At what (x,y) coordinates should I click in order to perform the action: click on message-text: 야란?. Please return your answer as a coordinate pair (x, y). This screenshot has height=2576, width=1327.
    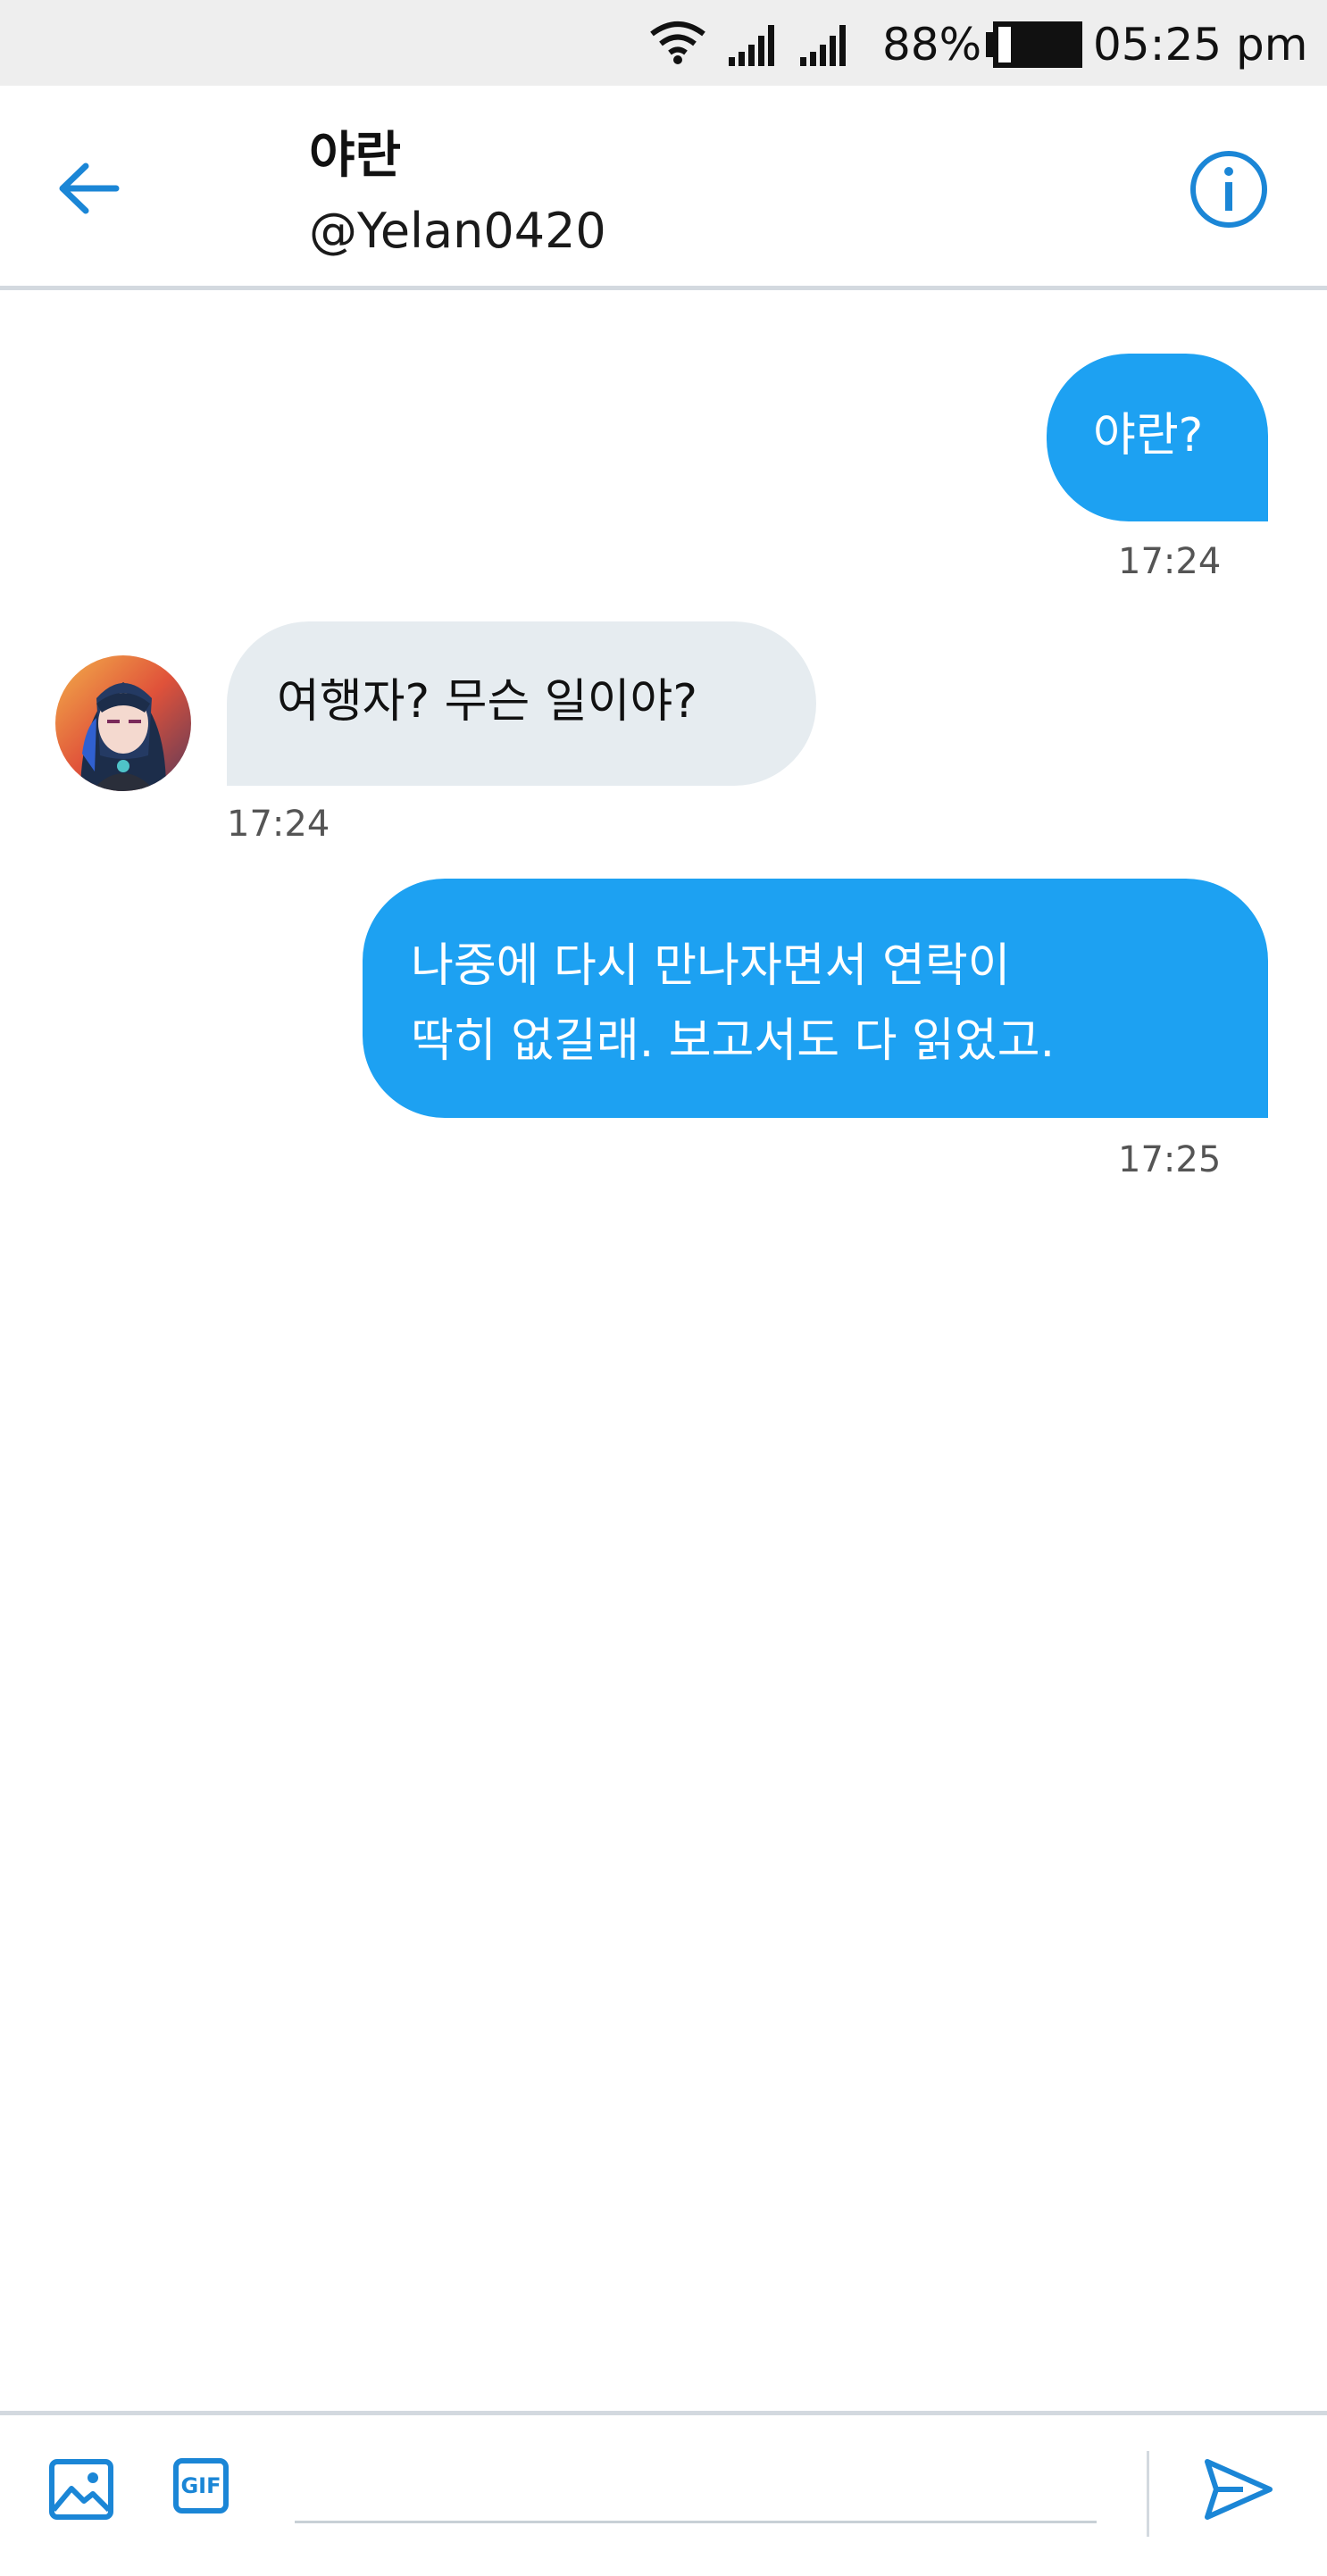
    Looking at the image, I should click on (1148, 436).